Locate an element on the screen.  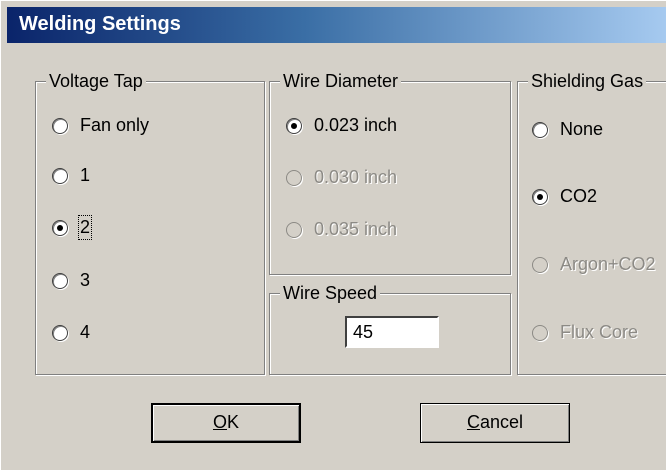
radio-label: 0.023 inch is located at coordinates (356, 125).